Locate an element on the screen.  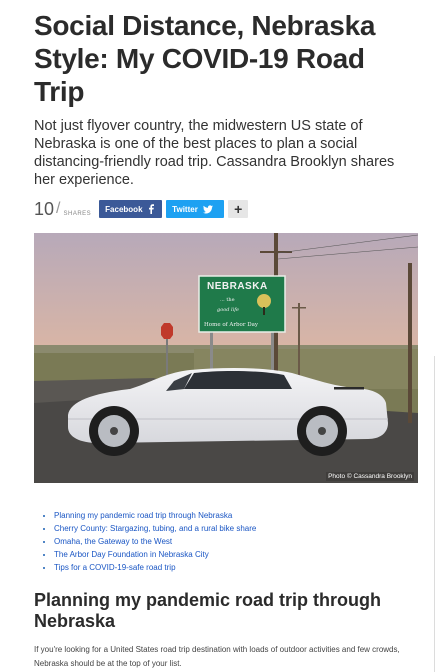
share-count-number: 10 is located at coordinates (44, 209).